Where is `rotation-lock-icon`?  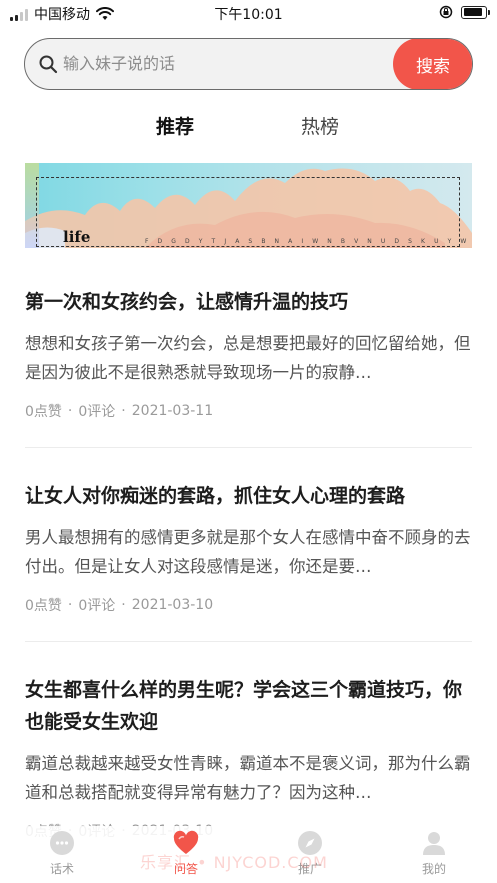
rotation-lock-icon is located at coordinates (446, 12).